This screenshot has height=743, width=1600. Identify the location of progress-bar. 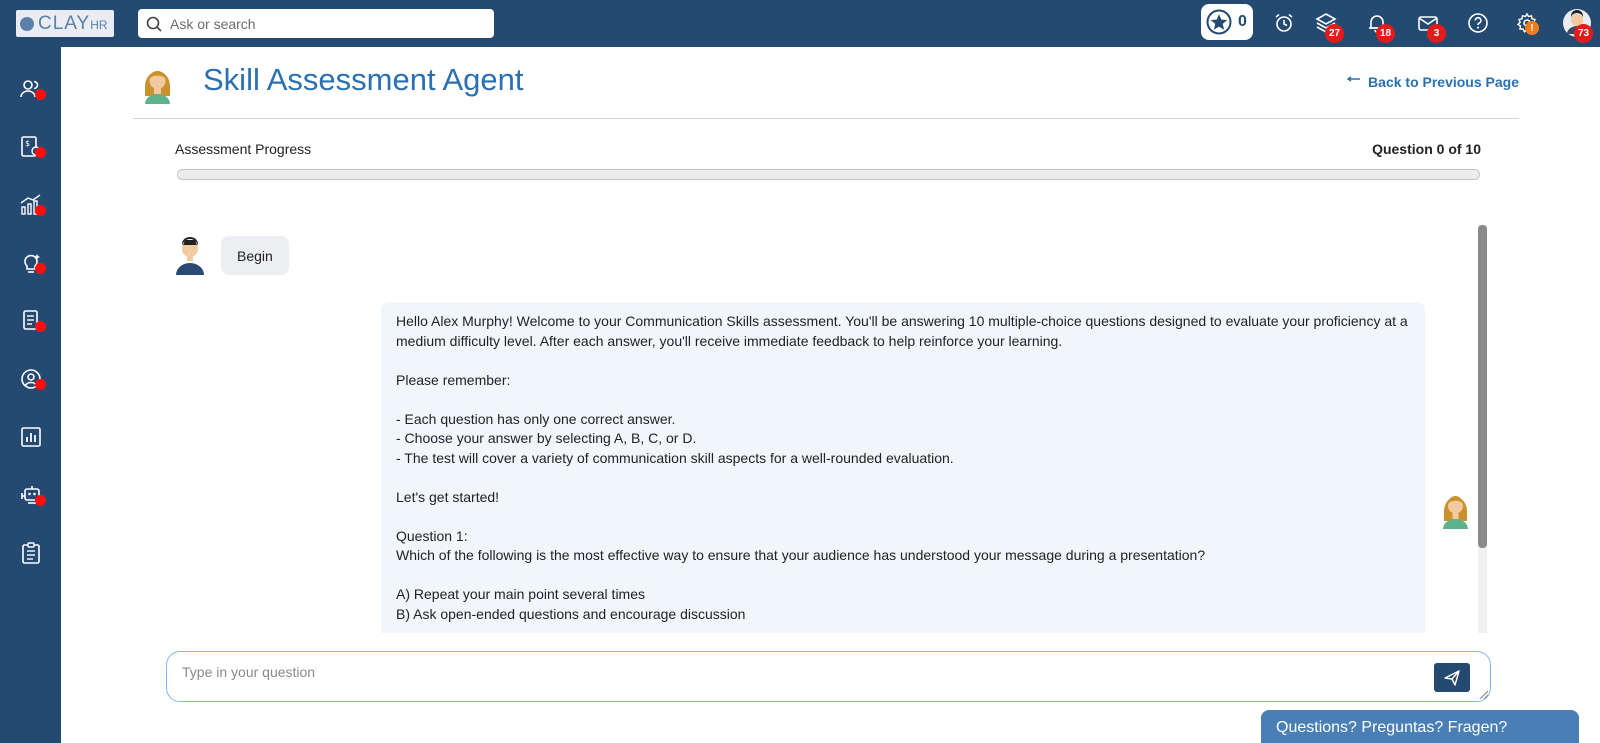
(828, 174).